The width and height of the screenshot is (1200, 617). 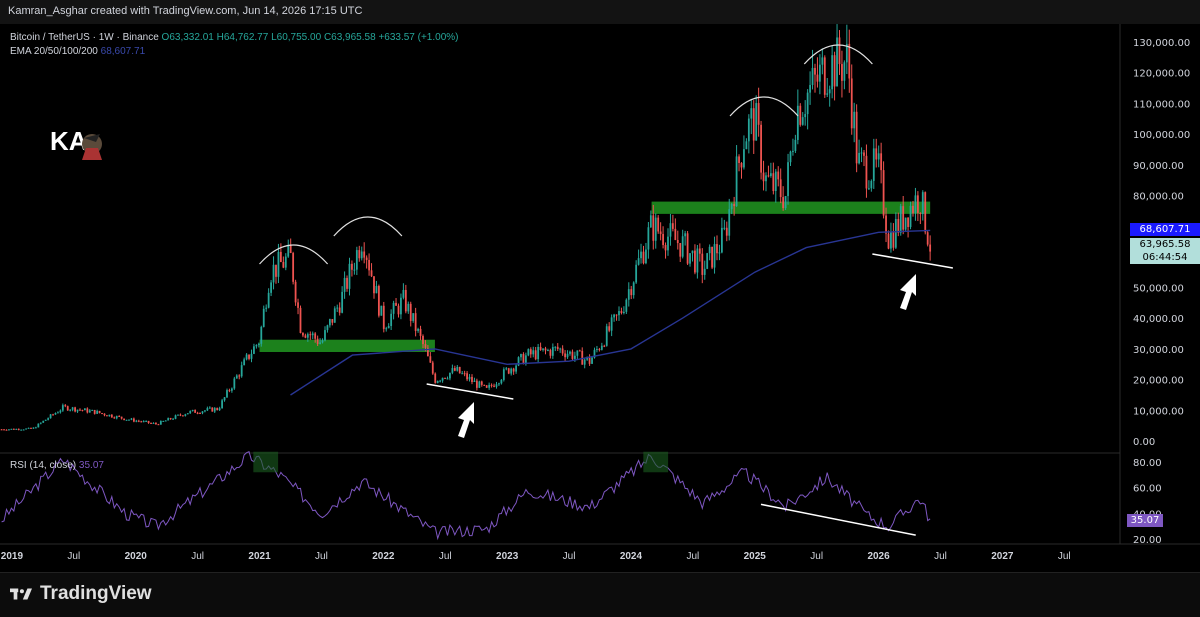 What do you see at coordinates (1158, 381) in the screenshot?
I see `price-axis-label: 20,000.00` at bounding box center [1158, 381].